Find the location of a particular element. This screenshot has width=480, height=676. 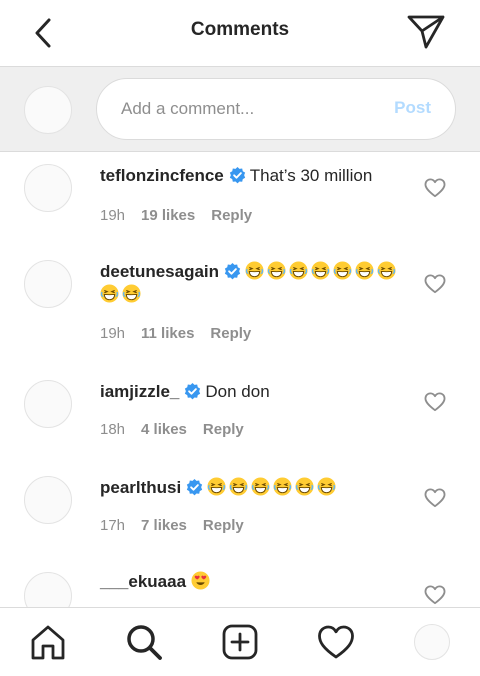

chevron-left-icon is located at coordinates (43, 33).